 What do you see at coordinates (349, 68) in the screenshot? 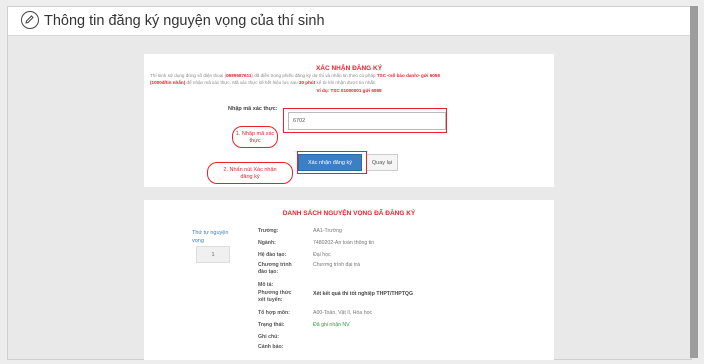
I see `confirm-title: XÁC NHẬN ĐĂNG KÝ` at bounding box center [349, 68].